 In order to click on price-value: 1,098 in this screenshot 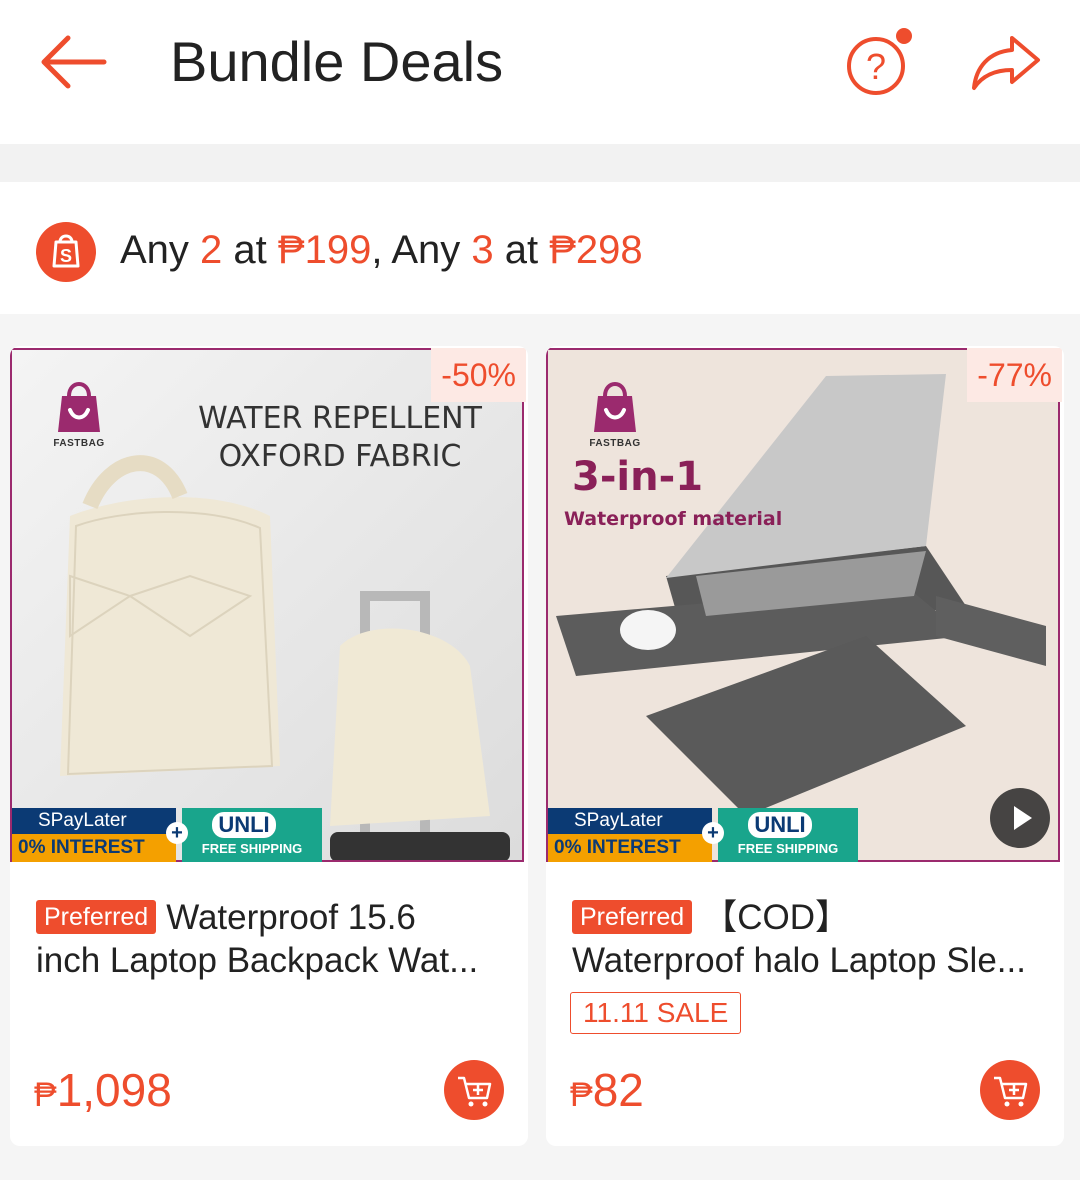, I will do `click(114, 1090)`.